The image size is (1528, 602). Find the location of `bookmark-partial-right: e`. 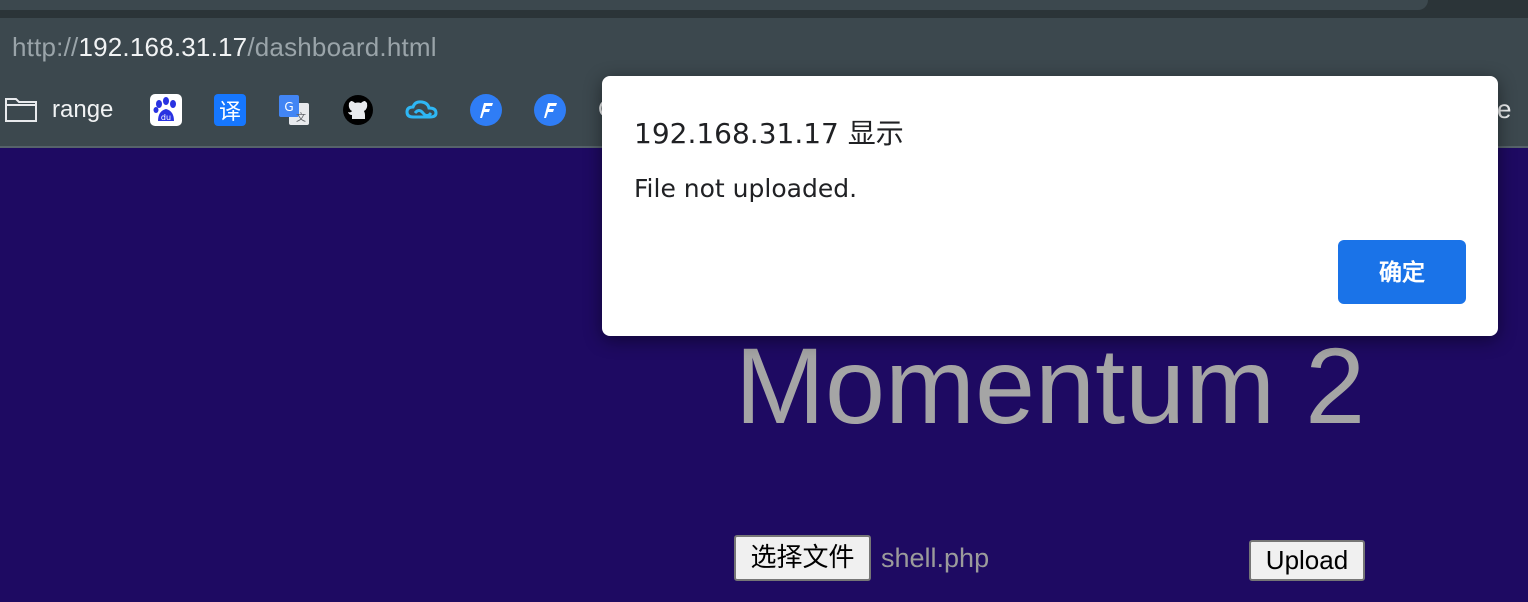

bookmark-partial-right: e is located at coordinates (1504, 109).